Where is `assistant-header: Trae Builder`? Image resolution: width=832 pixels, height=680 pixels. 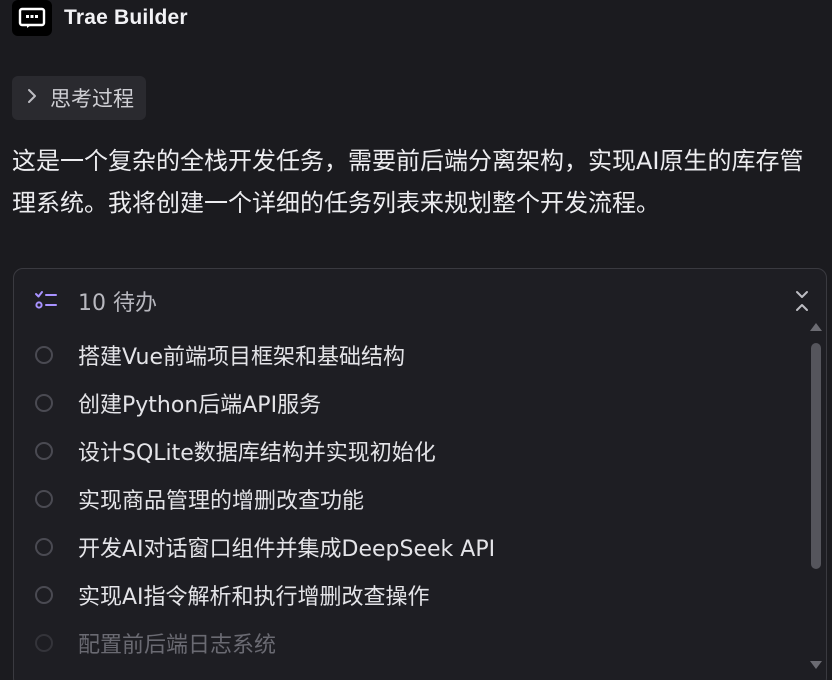 assistant-header: Trae Builder is located at coordinates (100, 18).